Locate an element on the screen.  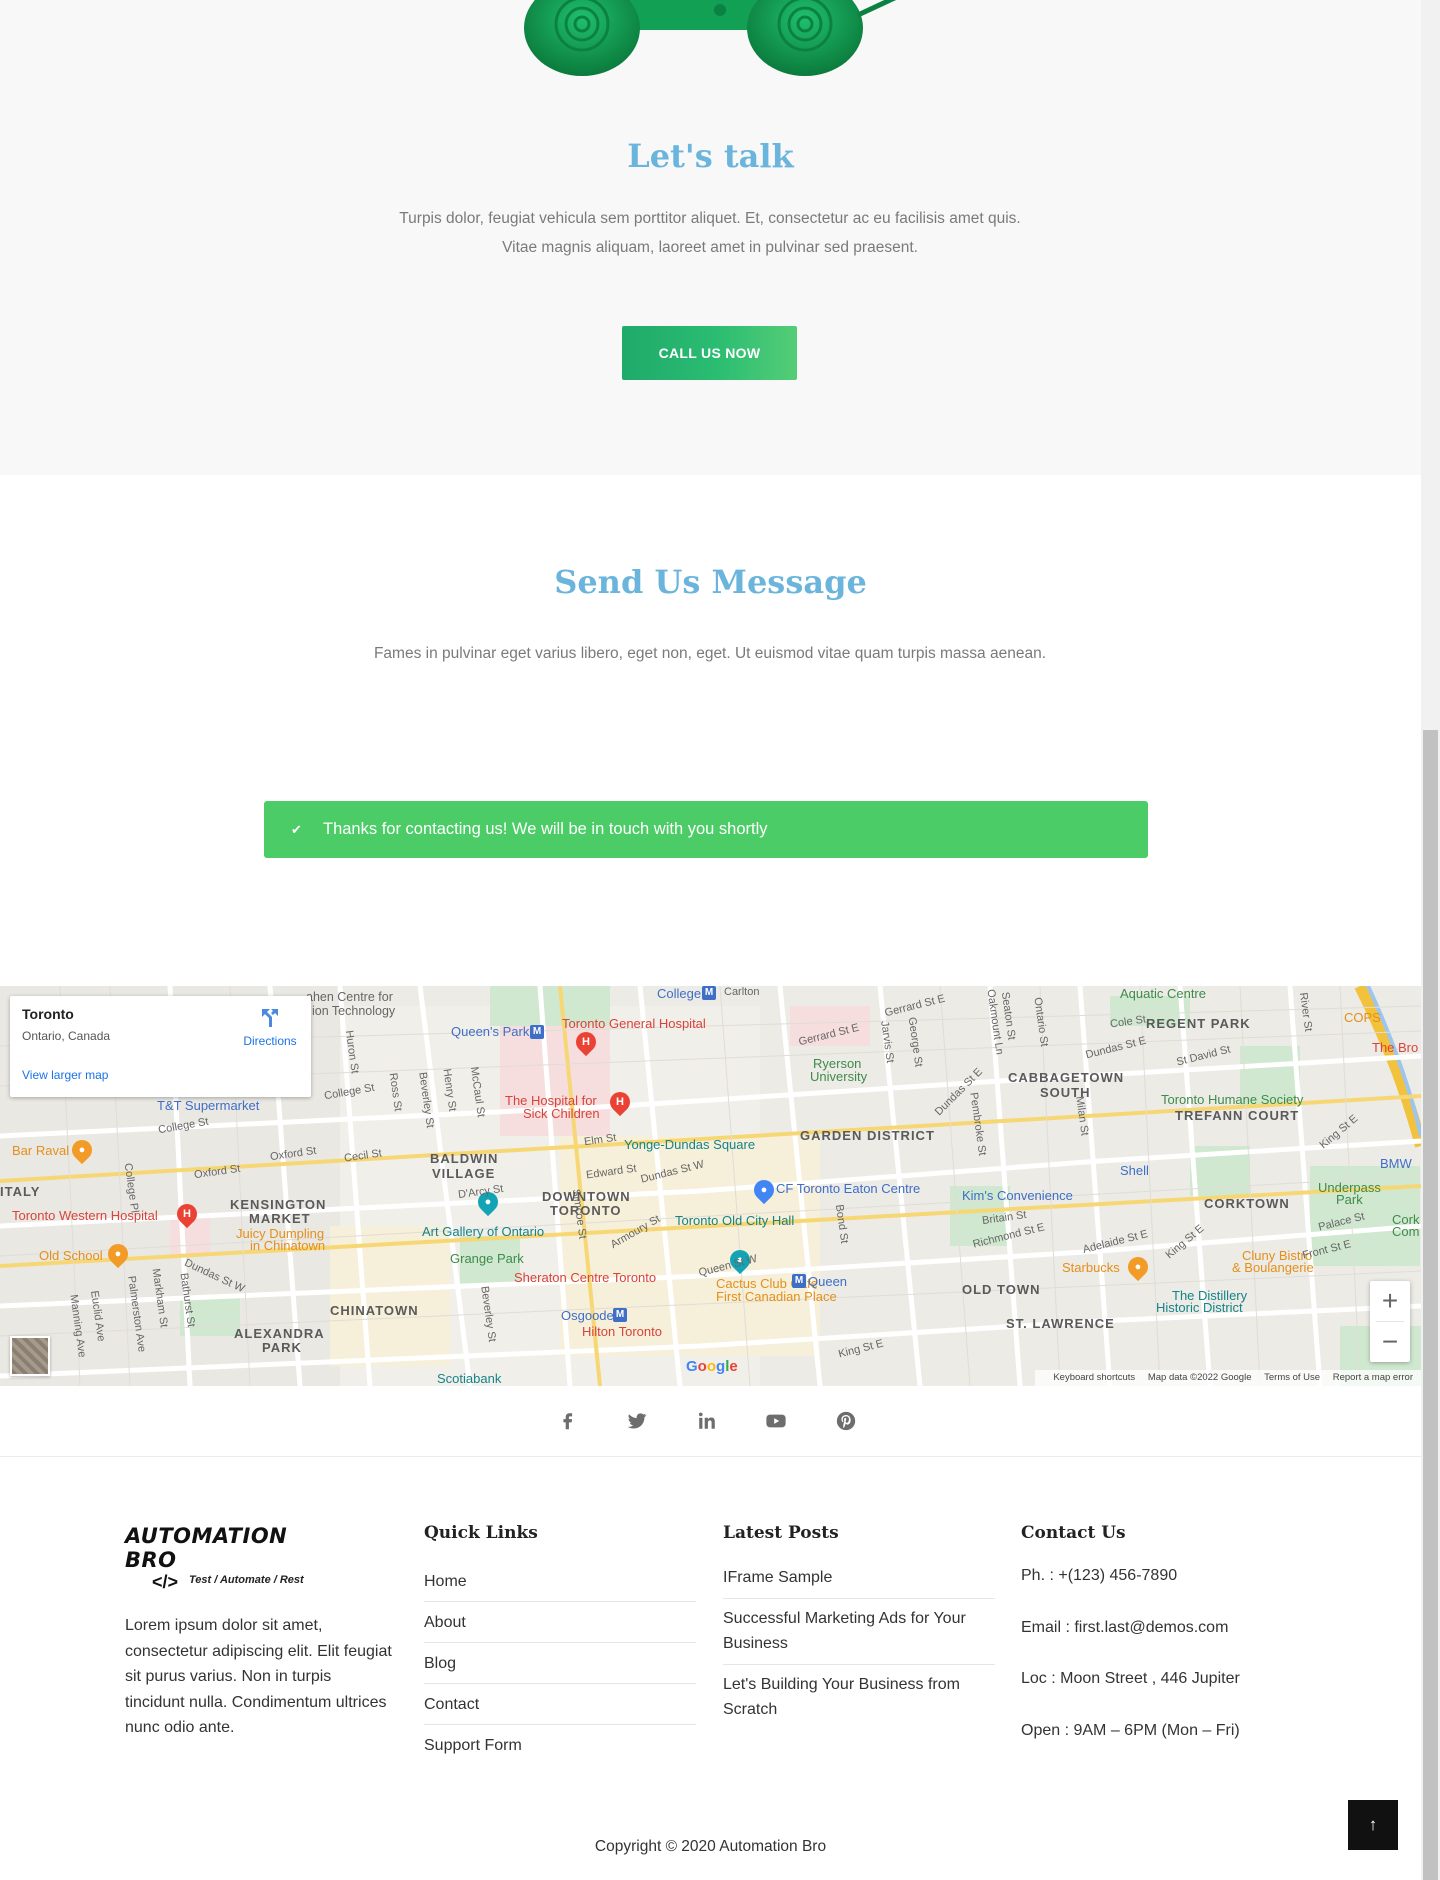
google-logo: Google is located at coordinates (712, 1366).